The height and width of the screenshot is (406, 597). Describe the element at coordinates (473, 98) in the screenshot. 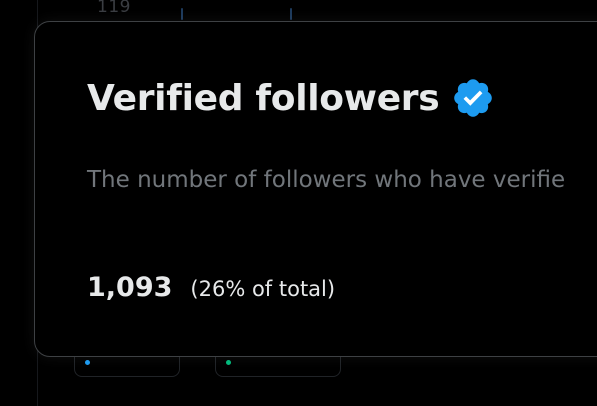

I see `verified-badge-icon` at that location.